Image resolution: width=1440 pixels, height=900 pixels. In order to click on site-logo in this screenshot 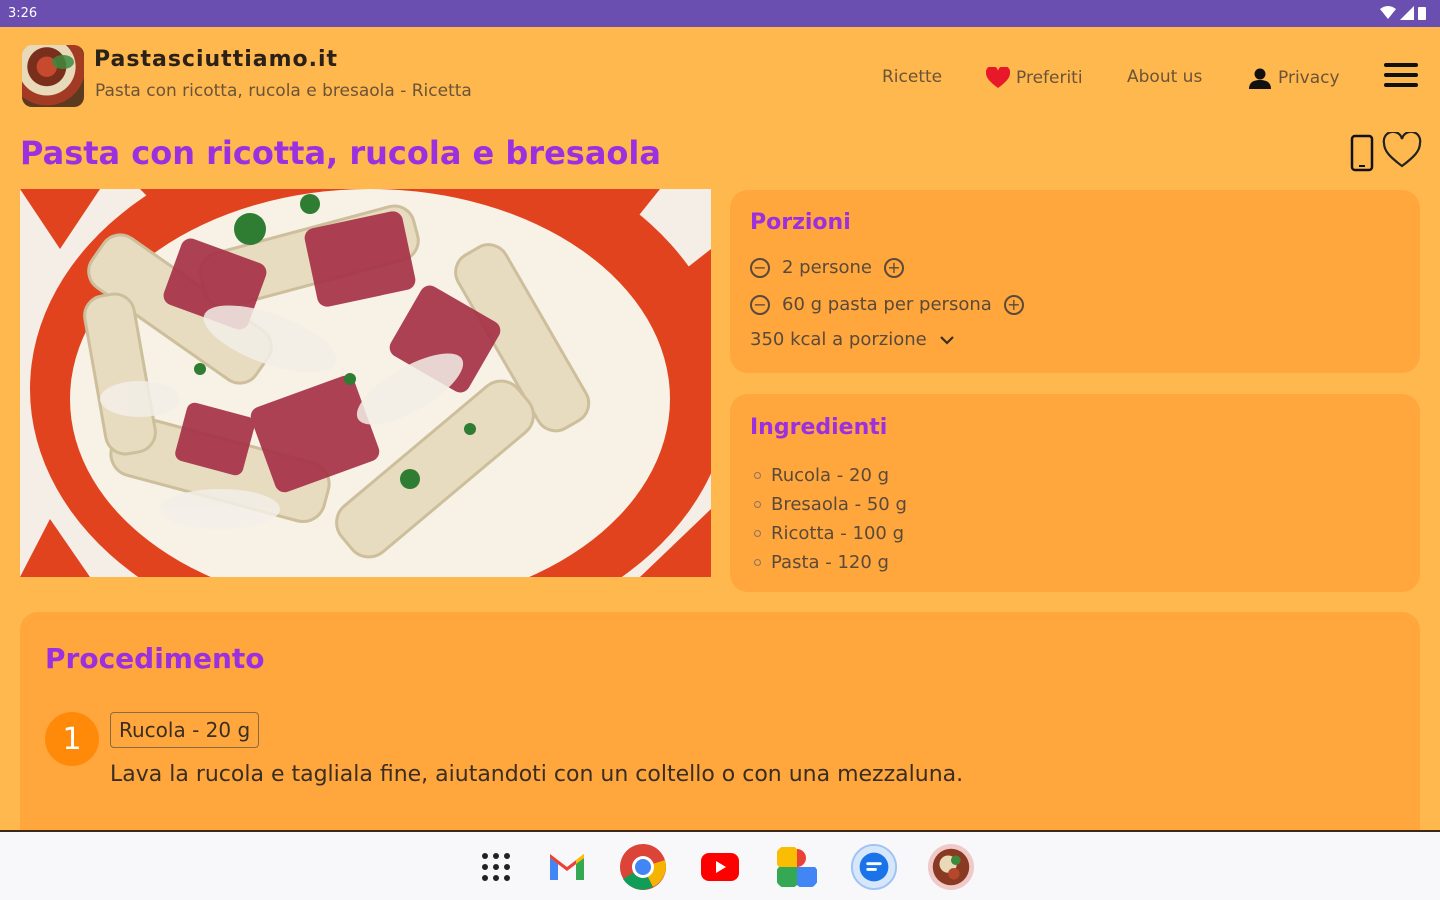, I will do `click(53, 76)`.